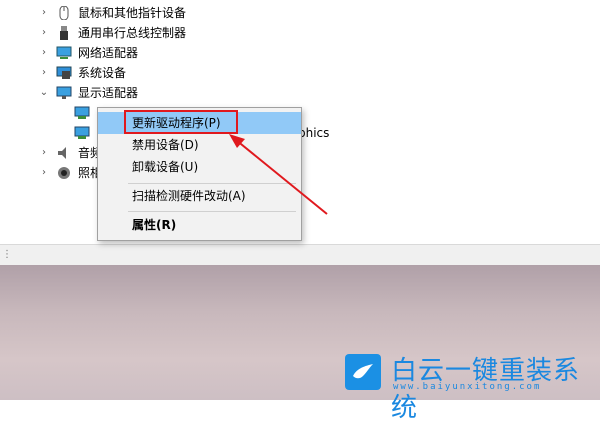 This screenshot has height=424, width=600. I want to click on brand-url: www.baiyunxitong.com, so click(467, 387).